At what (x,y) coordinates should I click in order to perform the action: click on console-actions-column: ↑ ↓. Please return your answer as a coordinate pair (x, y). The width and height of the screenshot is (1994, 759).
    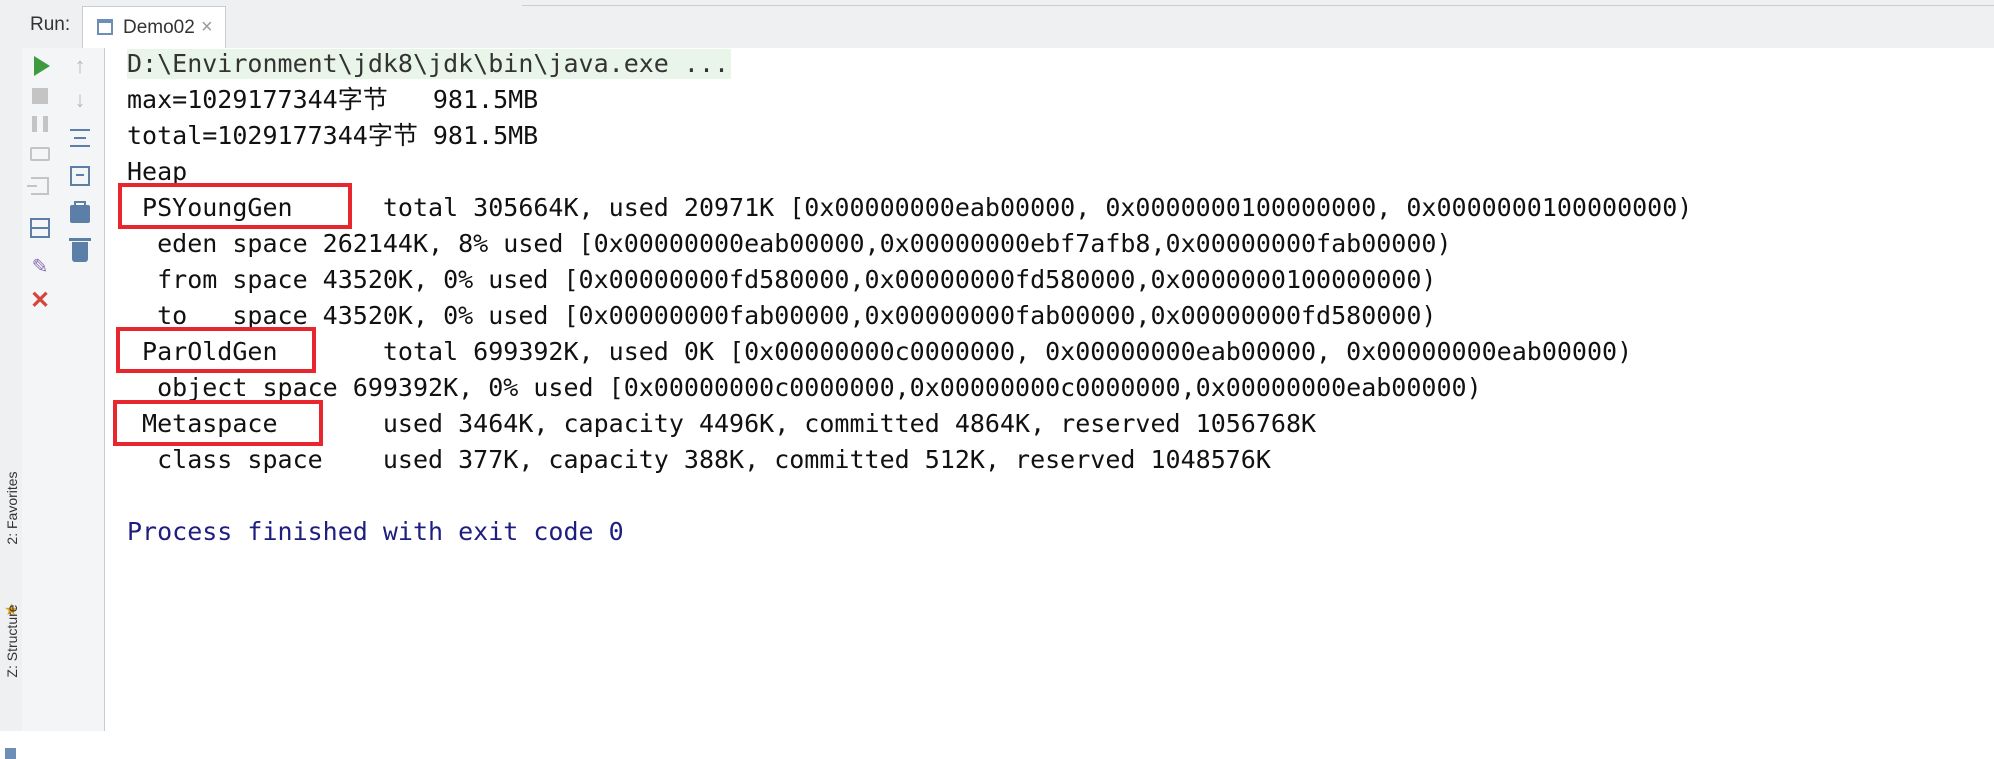
    Looking at the image, I should click on (81, 389).